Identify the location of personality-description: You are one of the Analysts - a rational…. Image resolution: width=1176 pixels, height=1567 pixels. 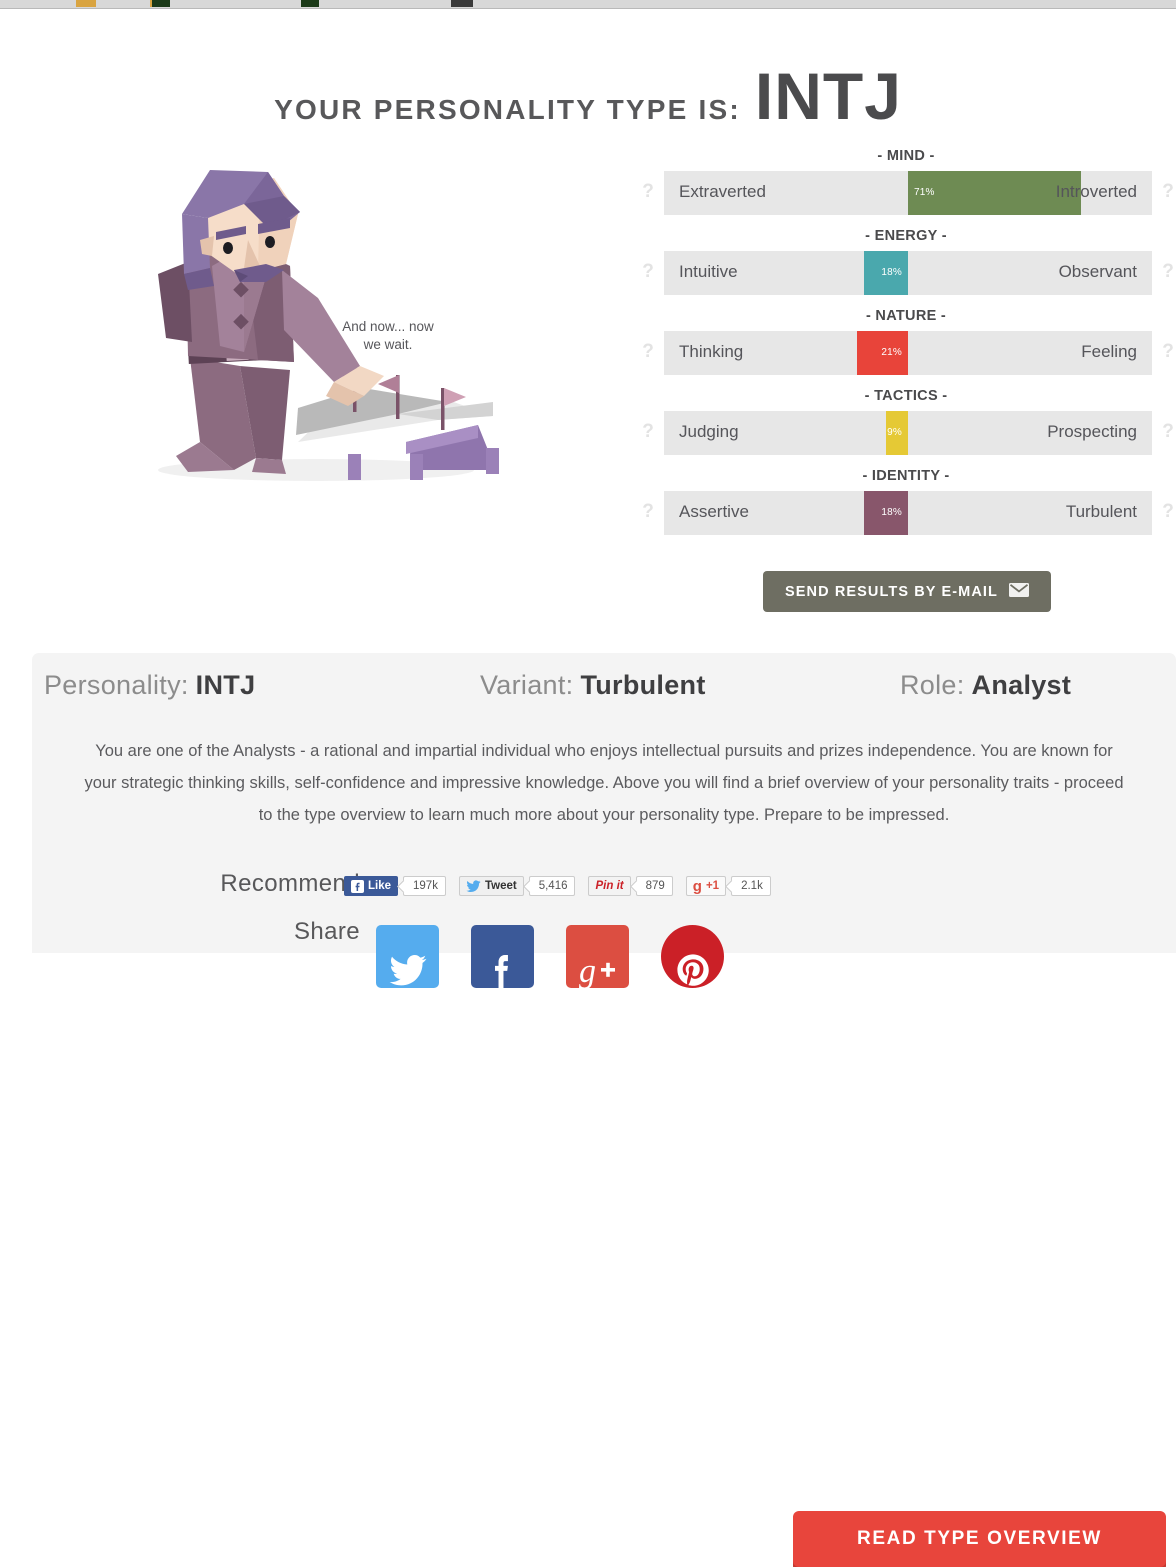
(604, 783).